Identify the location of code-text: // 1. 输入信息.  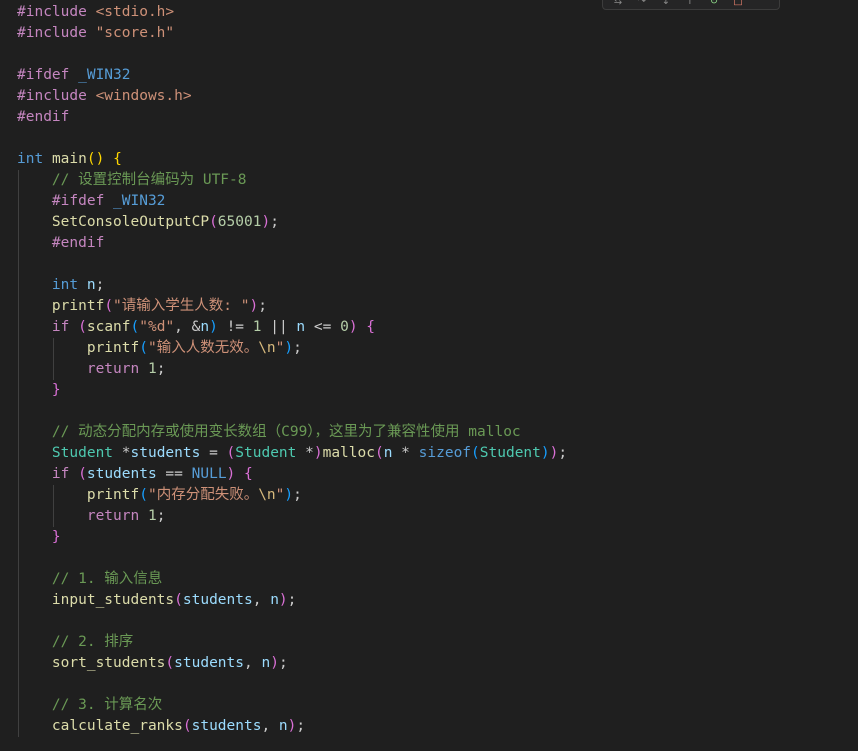
(89, 579).